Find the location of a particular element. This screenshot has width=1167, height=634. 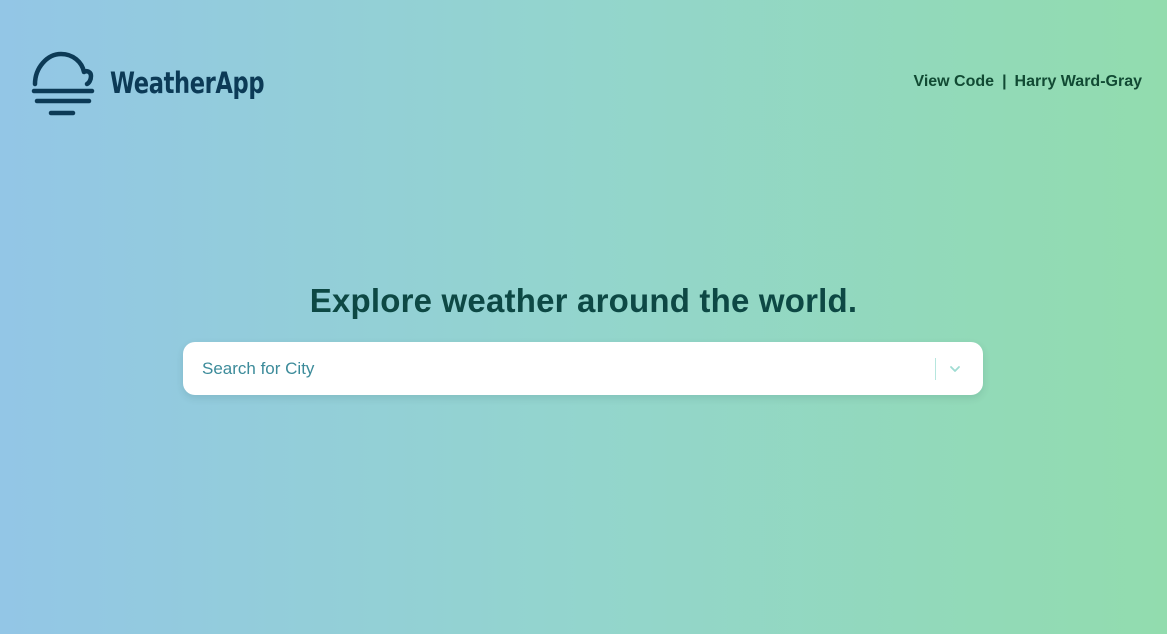

dropdown-indicator is located at coordinates (955, 369).